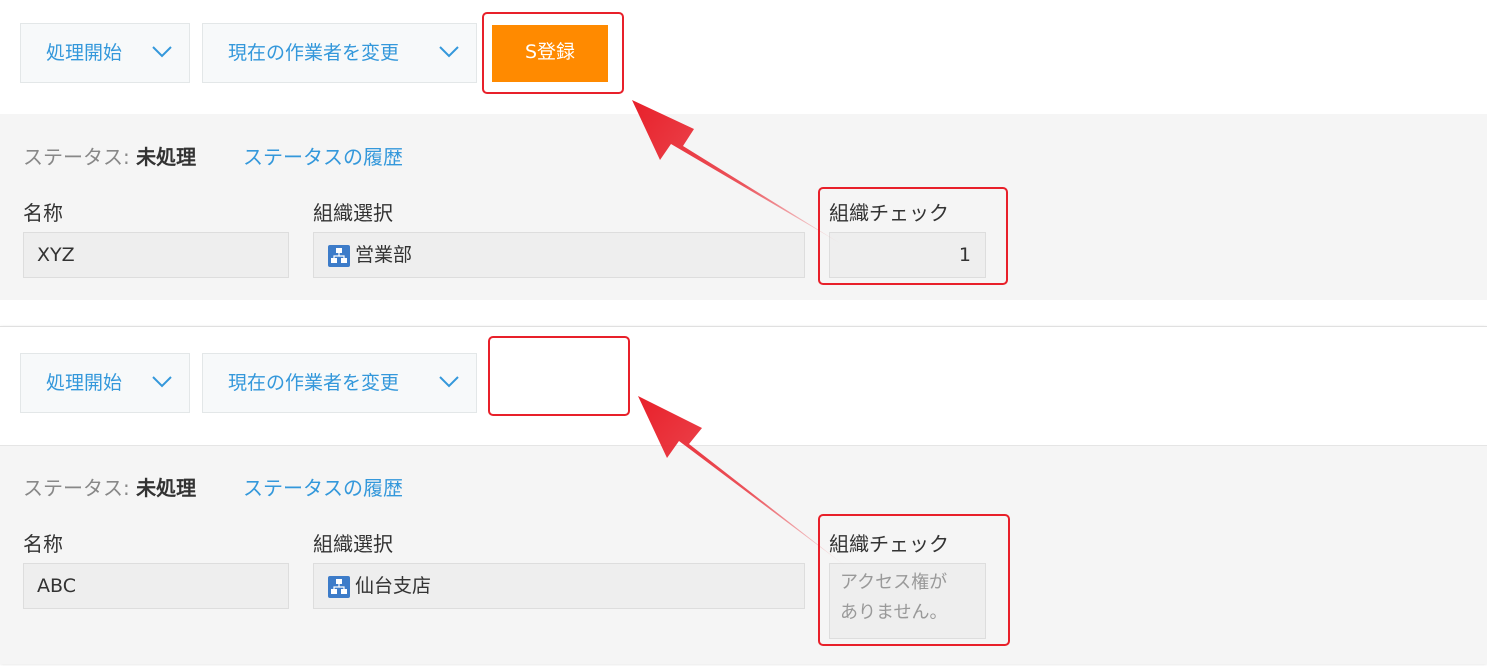 This screenshot has width=1487, height=666. Describe the element at coordinates (156, 255) in the screenshot. I see `name-field-value: XYZ` at that location.